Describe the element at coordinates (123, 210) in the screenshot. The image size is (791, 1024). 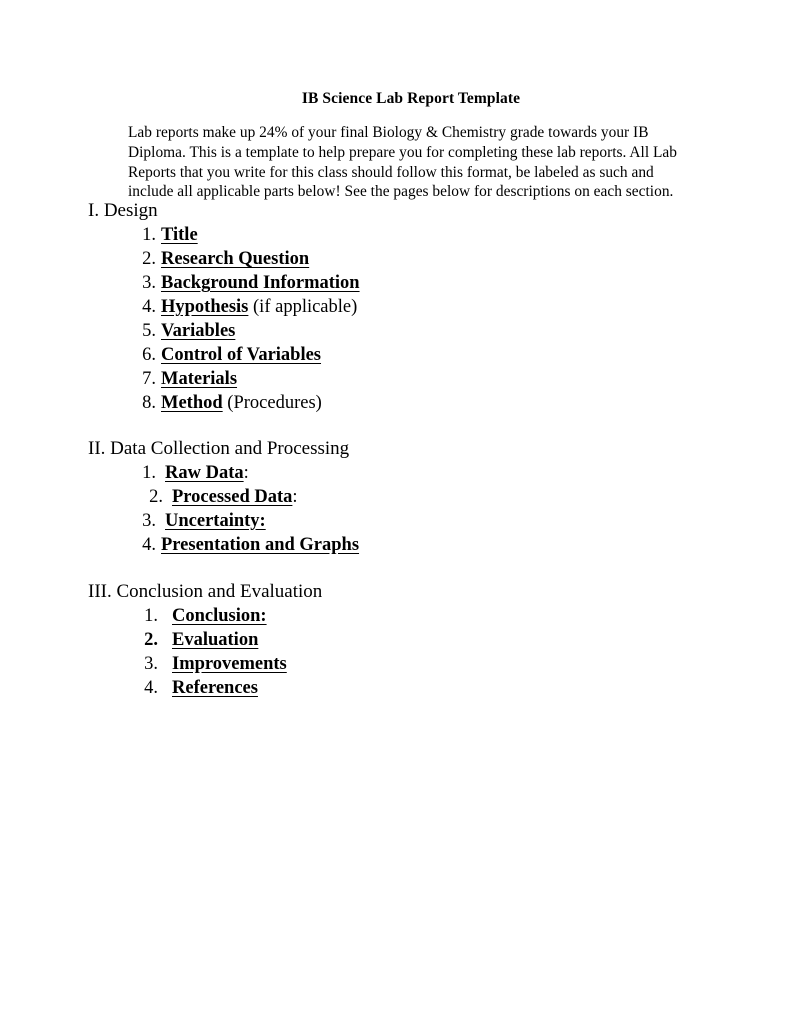
I see `section-heading-design: I. Design` at that location.